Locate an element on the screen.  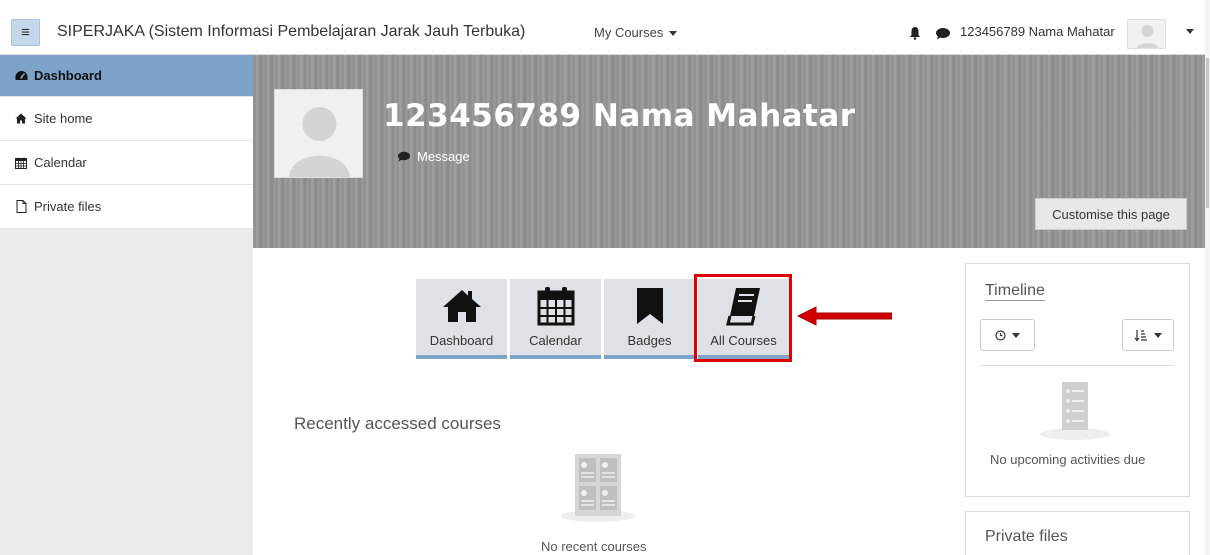
message-button: Message is located at coordinates (433, 156).